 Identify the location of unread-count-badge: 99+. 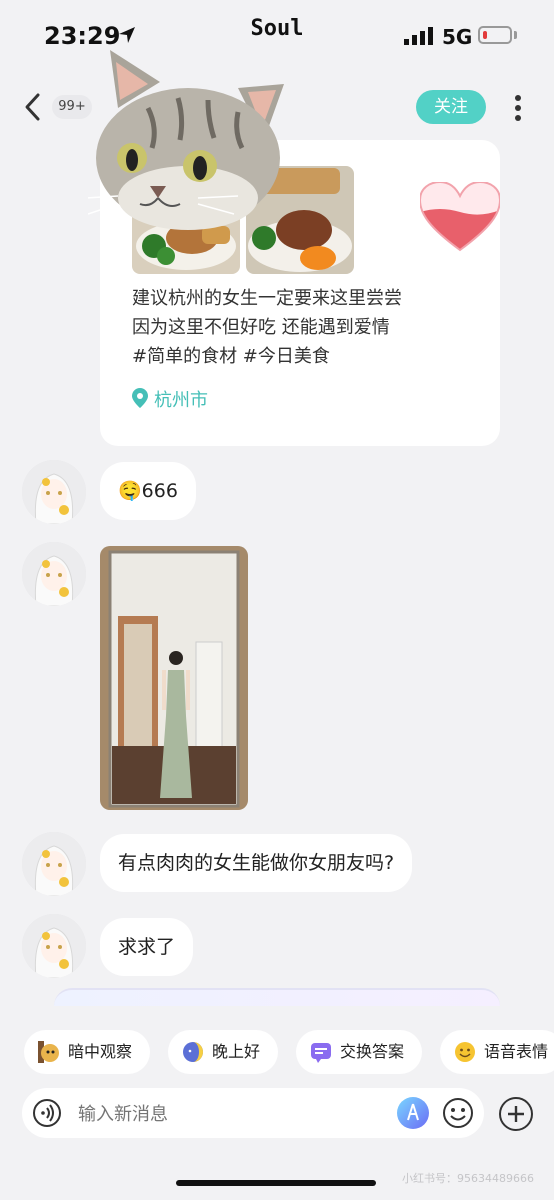
(72, 107).